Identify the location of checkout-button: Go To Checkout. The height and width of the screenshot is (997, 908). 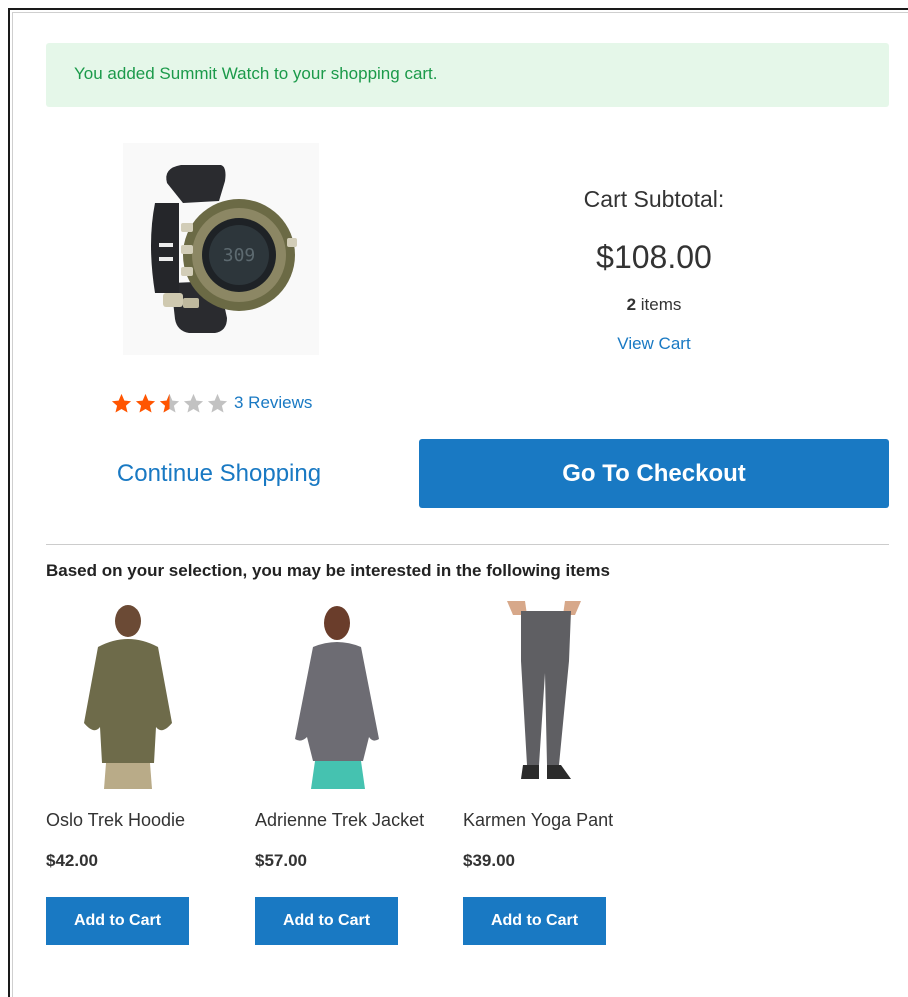
(654, 473).